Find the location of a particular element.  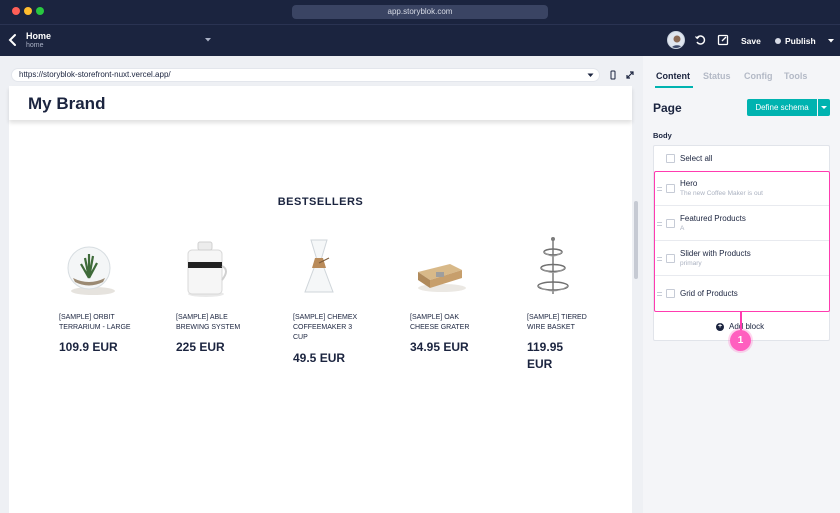

publish-button: Publish is located at coordinates (800, 41).